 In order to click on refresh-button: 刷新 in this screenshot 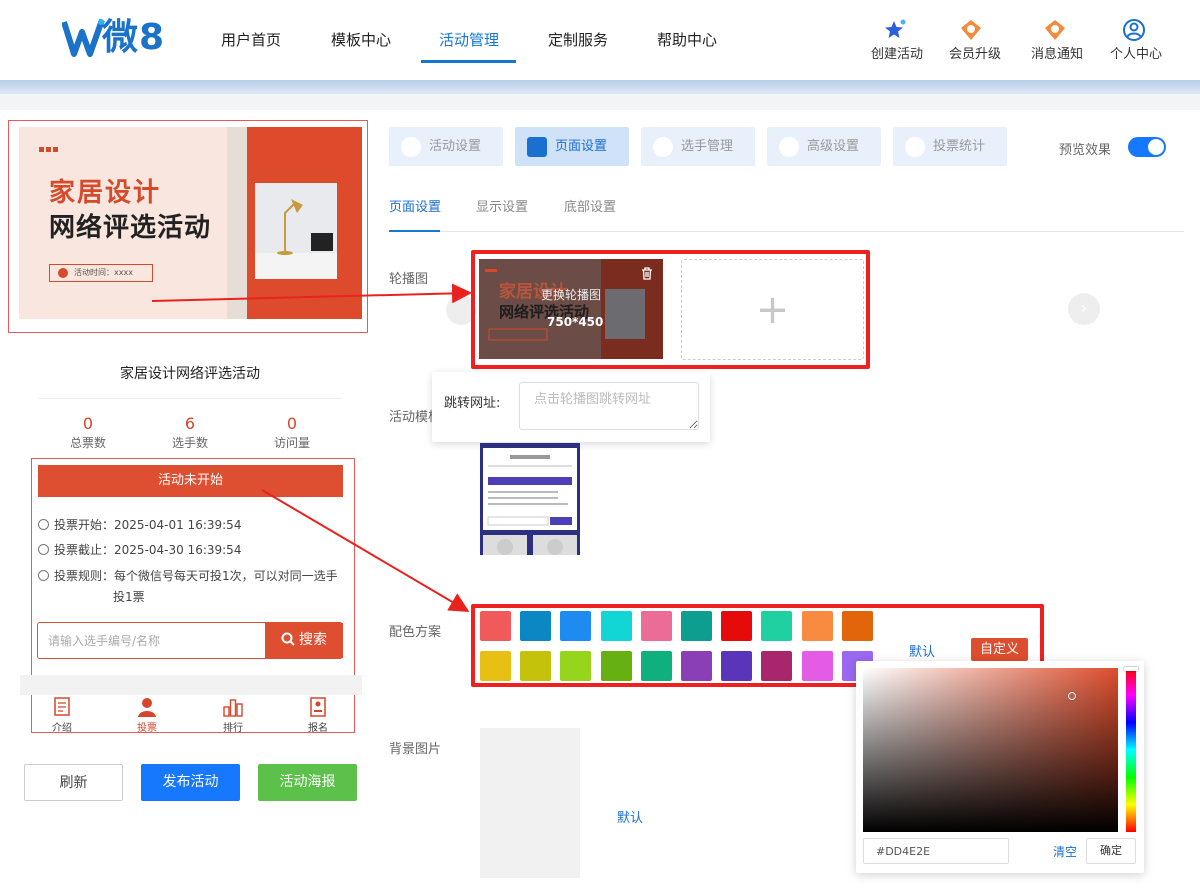, I will do `click(73, 782)`.